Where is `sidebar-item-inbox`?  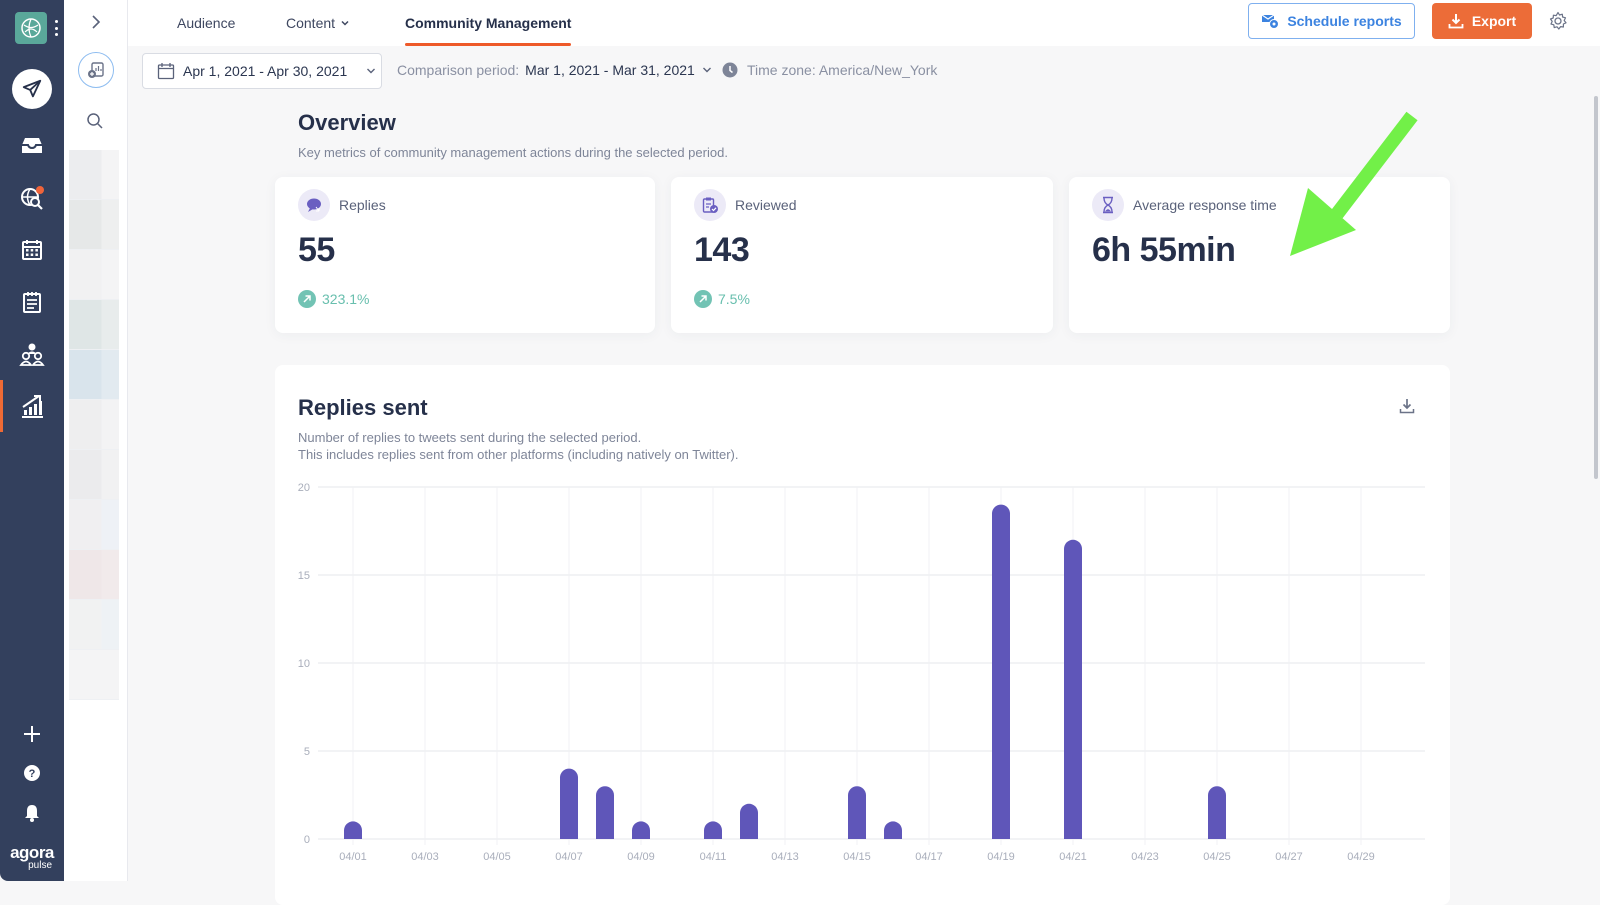 sidebar-item-inbox is located at coordinates (32, 146).